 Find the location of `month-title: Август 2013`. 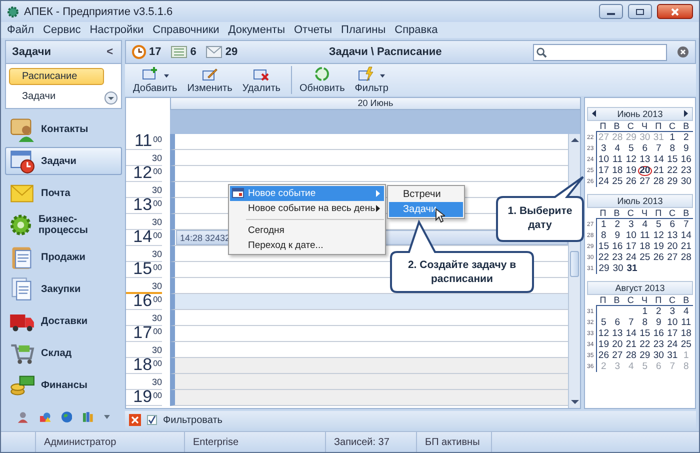

month-title: Август 2013 is located at coordinates (640, 288).